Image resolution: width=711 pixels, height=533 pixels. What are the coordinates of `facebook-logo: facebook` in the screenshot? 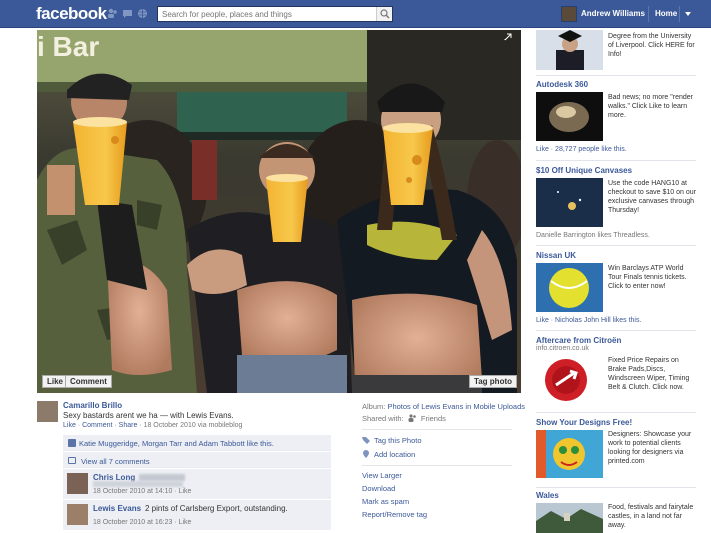 It's located at (71, 14).